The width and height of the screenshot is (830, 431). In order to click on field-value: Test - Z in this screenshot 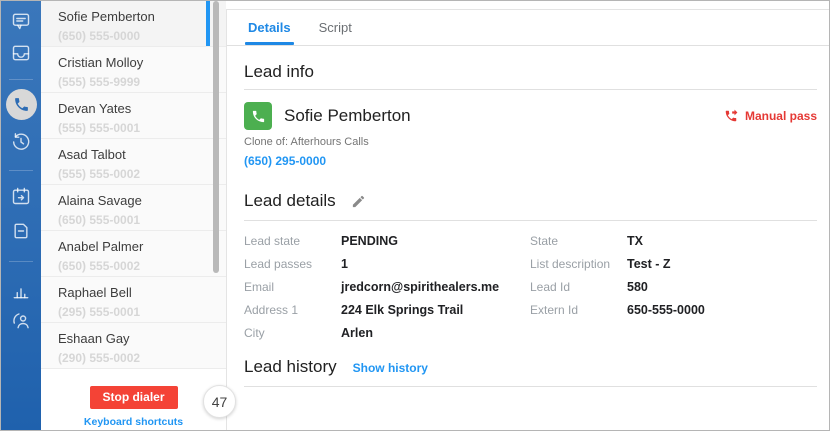, I will do `click(649, 263)`.